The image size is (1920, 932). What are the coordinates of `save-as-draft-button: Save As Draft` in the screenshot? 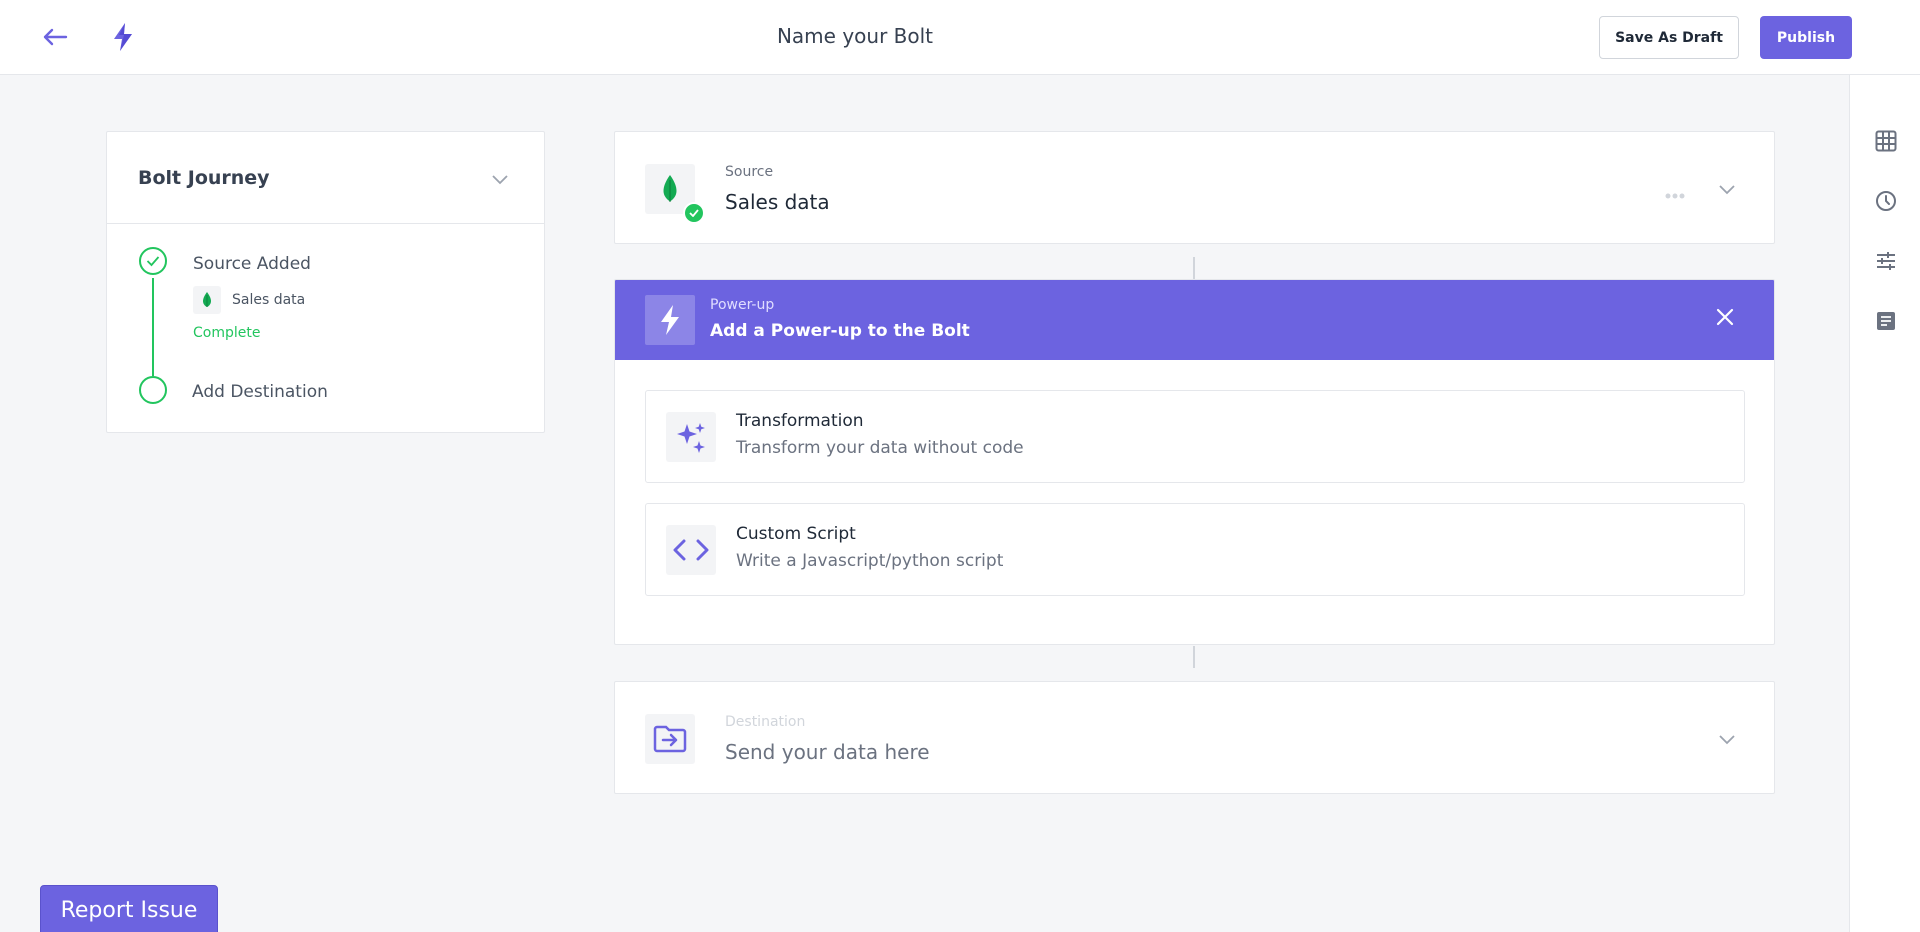 It's located at (1669, 37).